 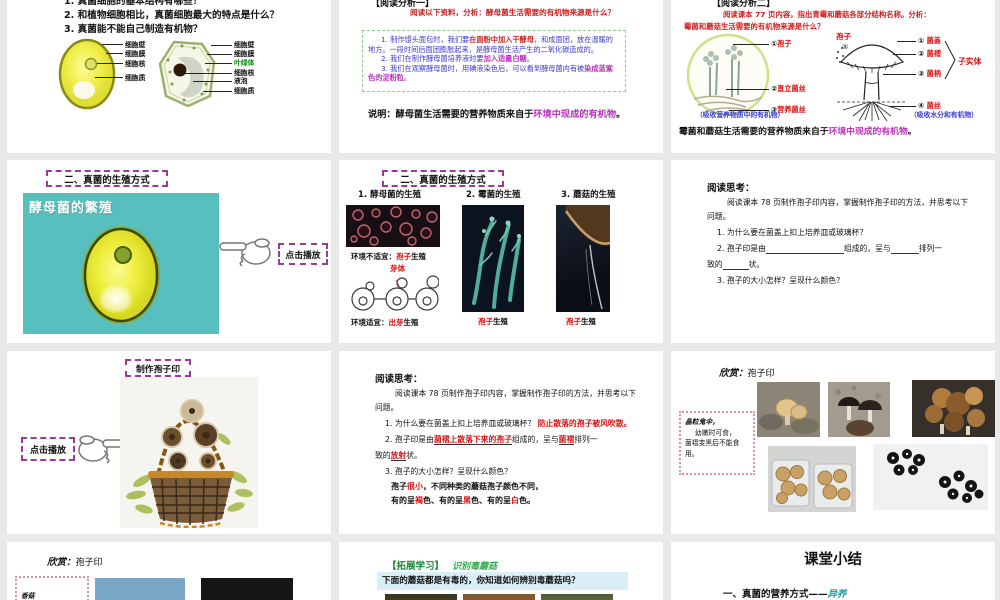 What do you see at coordinates (837, 594) in the screenshot?
I see `summary-point-accent: 异养` at bounding box center [837, 594].